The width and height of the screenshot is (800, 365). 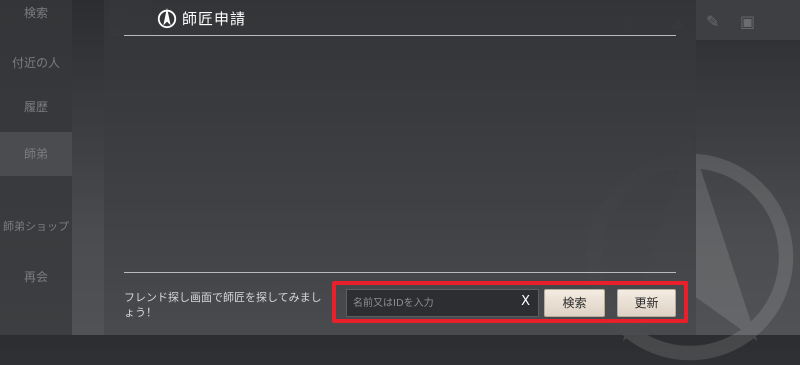 I want to click on sidebar-item-search: 検索, so click(x=35, y=13).